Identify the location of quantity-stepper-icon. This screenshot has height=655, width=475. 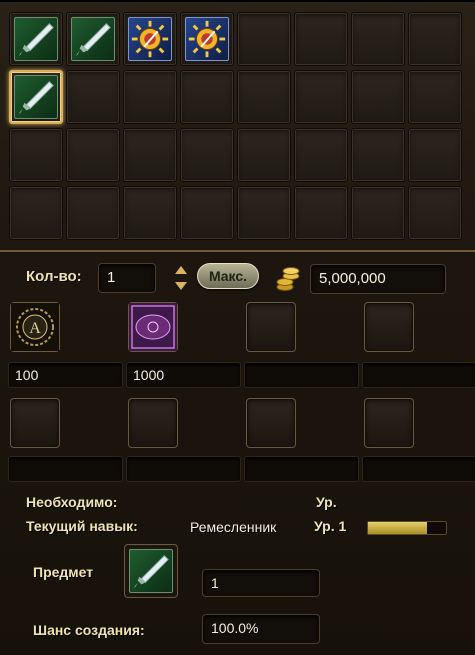
(181, 278).